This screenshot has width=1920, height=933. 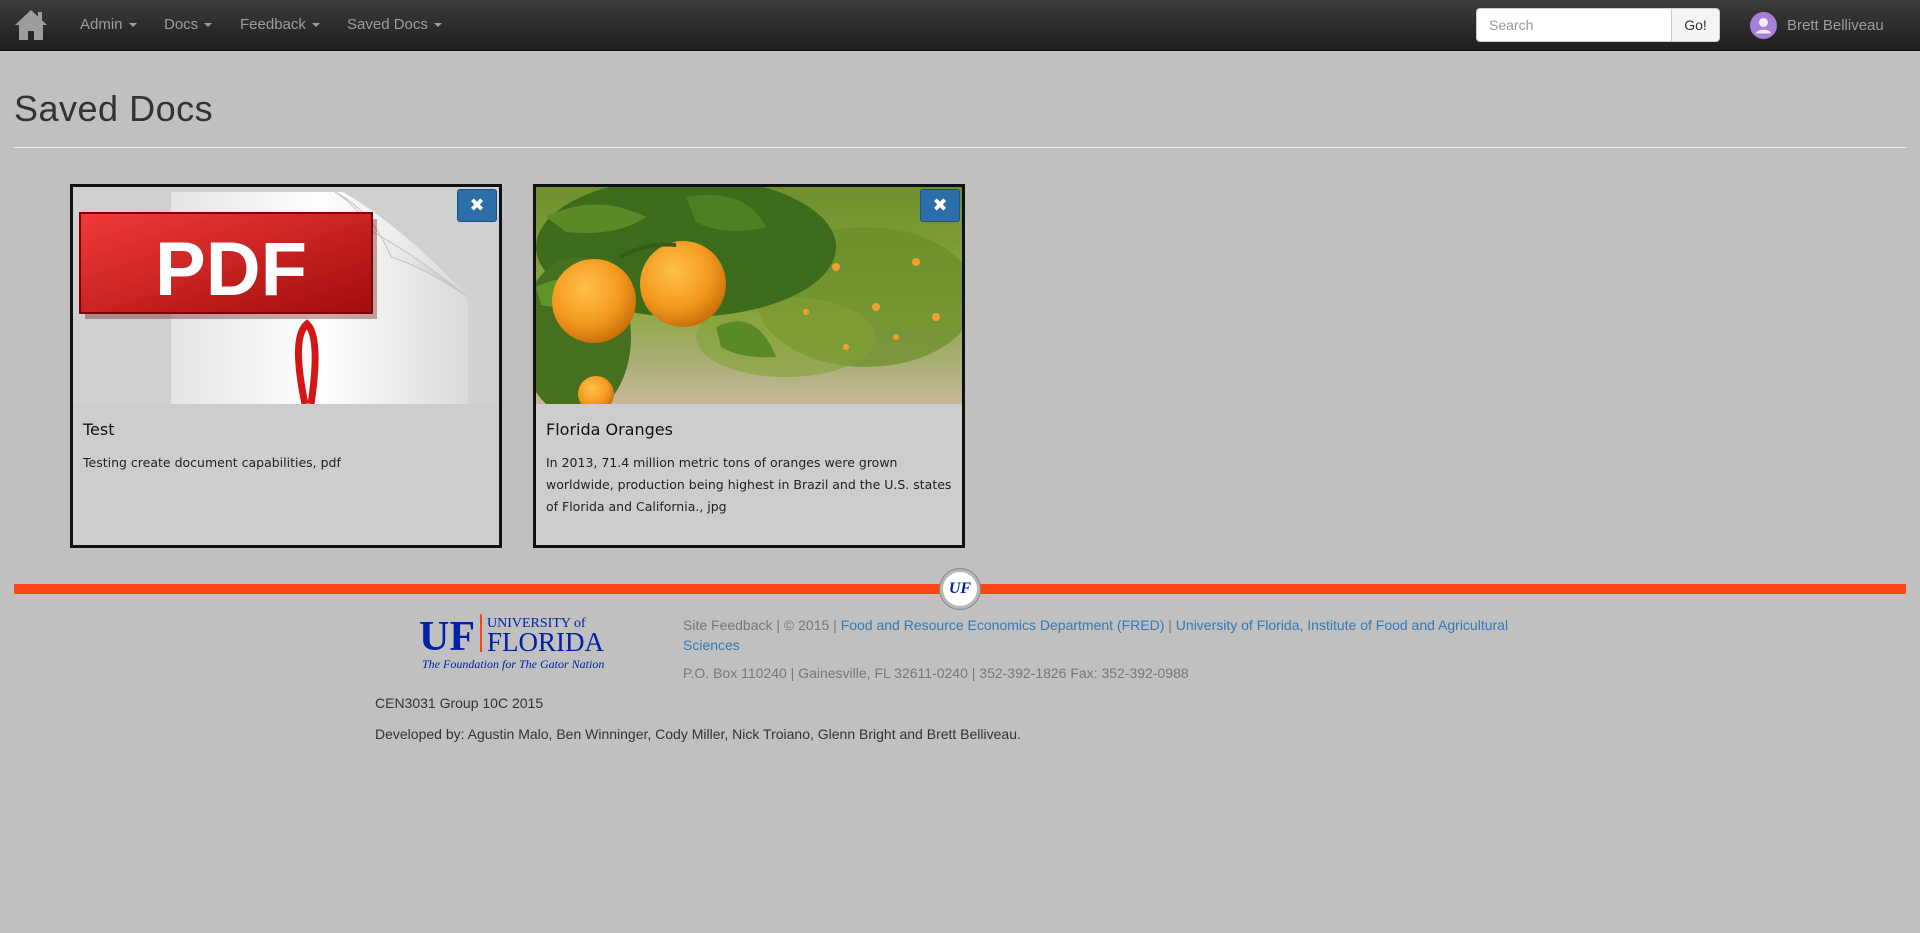 I want to click on nav-menu-admin: Admin, so click(x=108, y=25).